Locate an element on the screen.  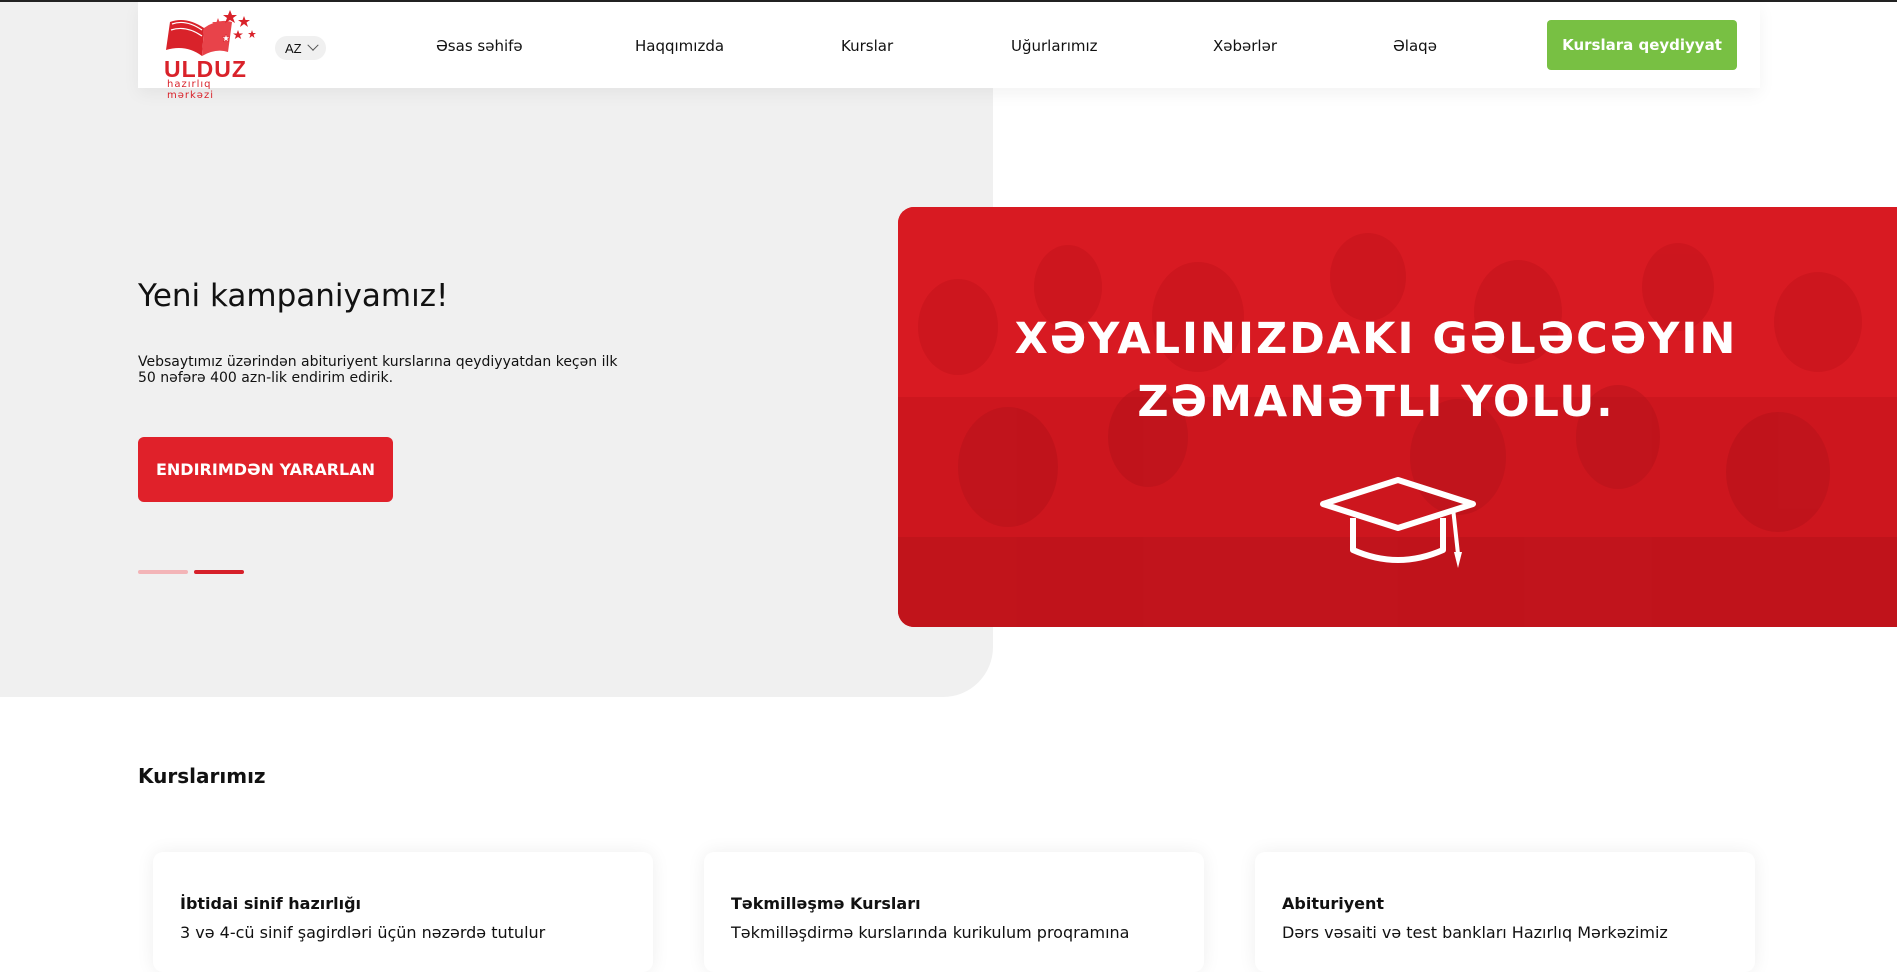
hero-title: Yeni kampaniyamız! is located at coordinates (293, 296).